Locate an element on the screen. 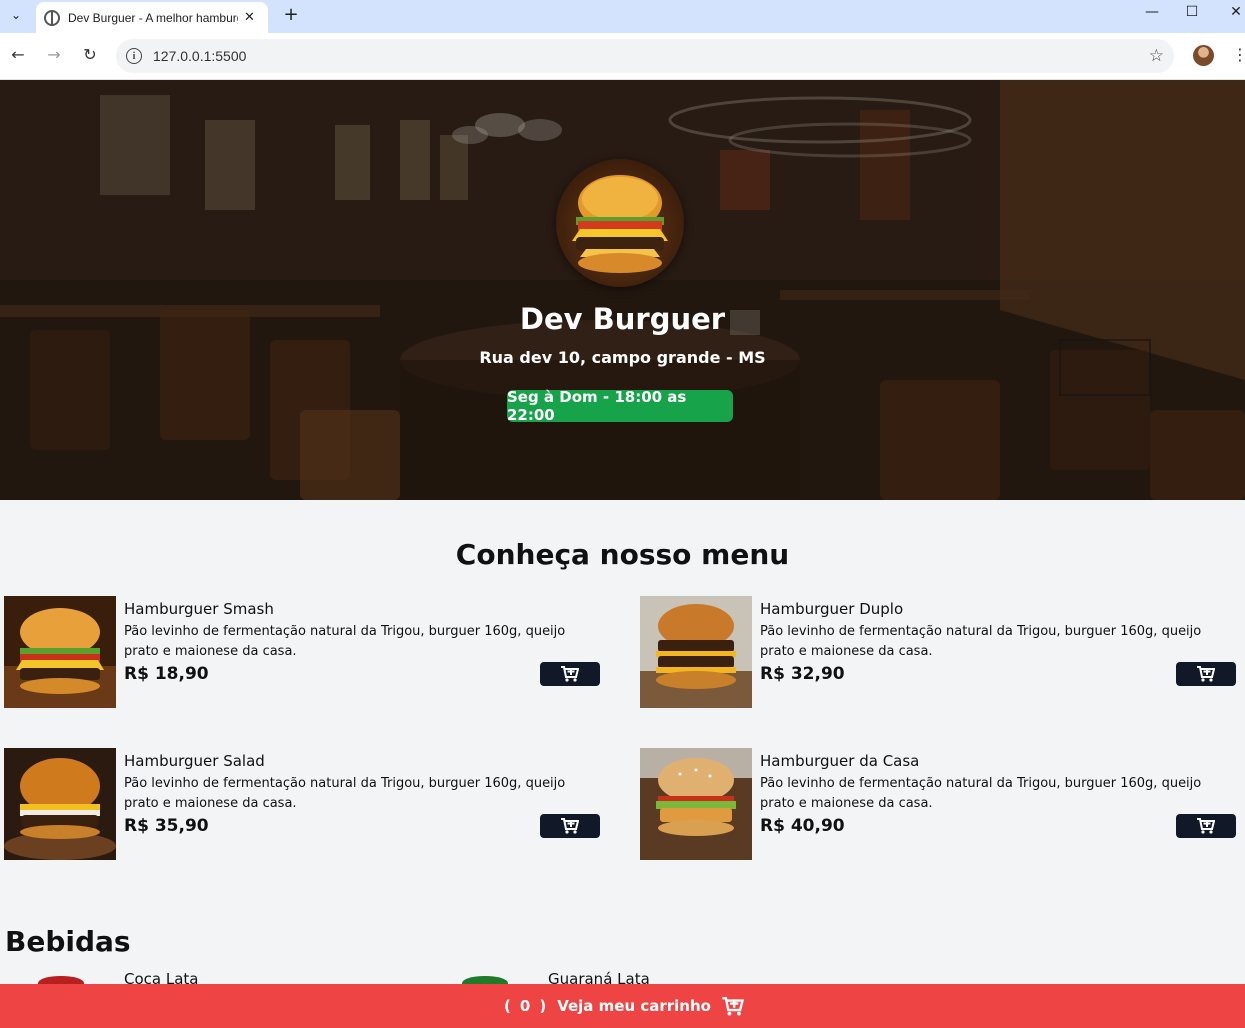 The height and width of the screenshot is (1028, 1245). cart-label: Veja meu carrinho is located at coordinates (634, 1006).